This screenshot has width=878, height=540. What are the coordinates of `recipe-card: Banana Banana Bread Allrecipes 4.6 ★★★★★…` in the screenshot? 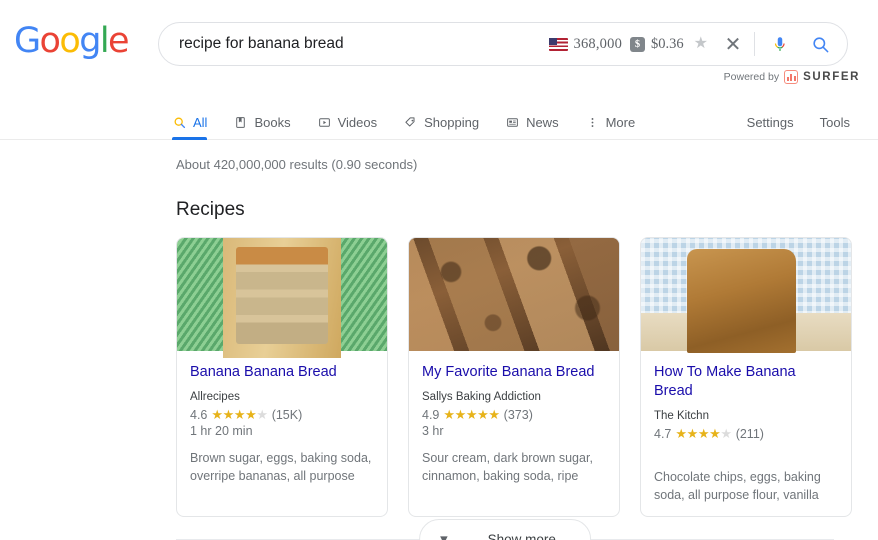 It's located at (282, 377).